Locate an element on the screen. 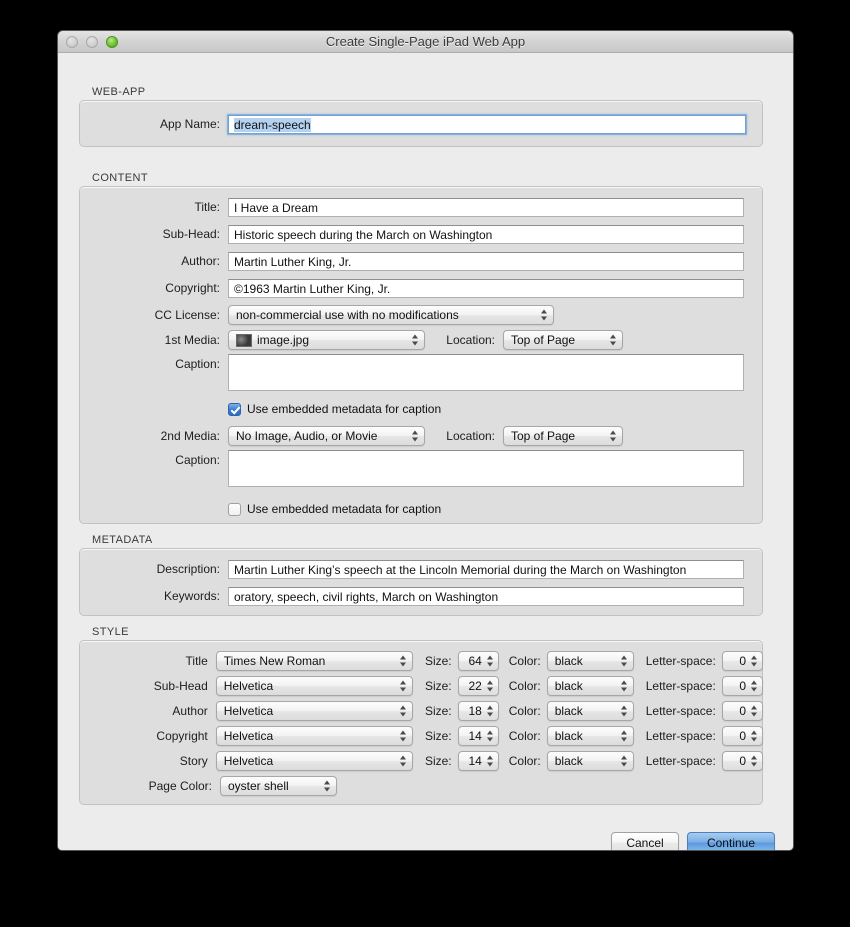 The image size is (850, 927). style-copyright-label: Copyright is located at coordinates (182, 736).